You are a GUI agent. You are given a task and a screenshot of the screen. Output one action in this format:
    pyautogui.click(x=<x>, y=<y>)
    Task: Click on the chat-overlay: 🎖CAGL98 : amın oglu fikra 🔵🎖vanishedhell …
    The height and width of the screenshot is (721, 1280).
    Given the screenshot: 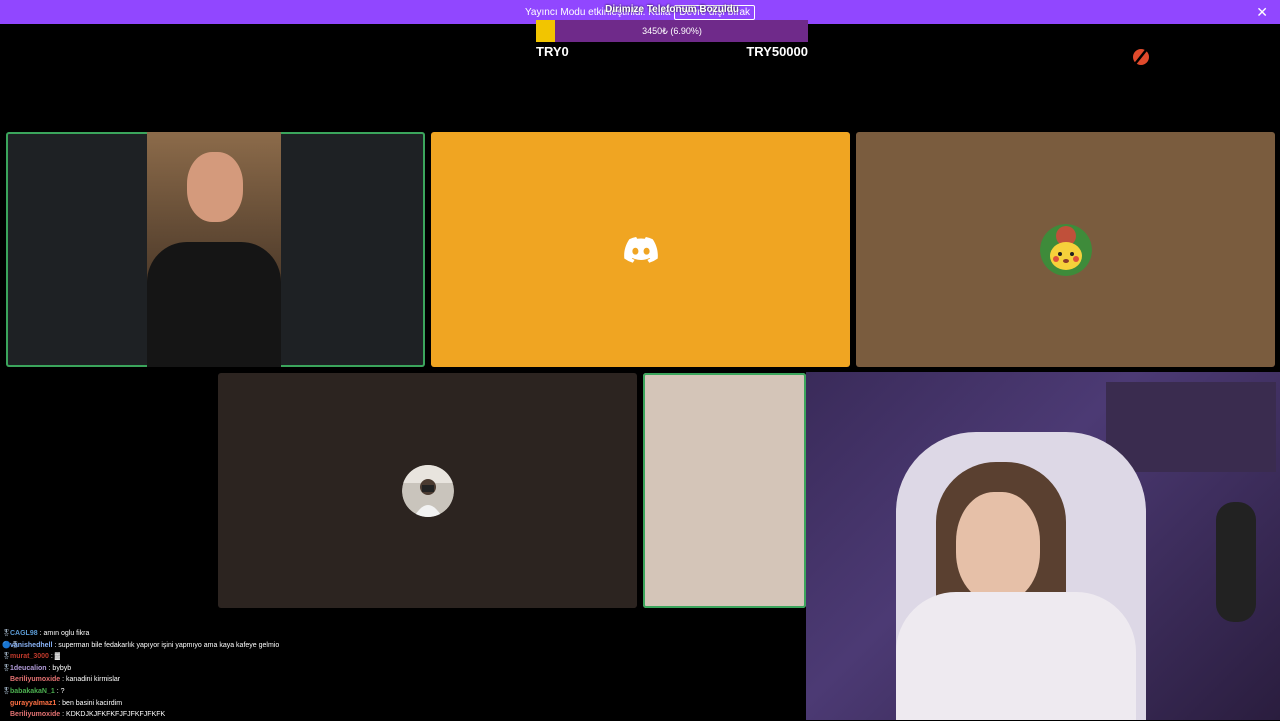 What is the action you would take?
    pyautogui.click(x=262, y=674)
    